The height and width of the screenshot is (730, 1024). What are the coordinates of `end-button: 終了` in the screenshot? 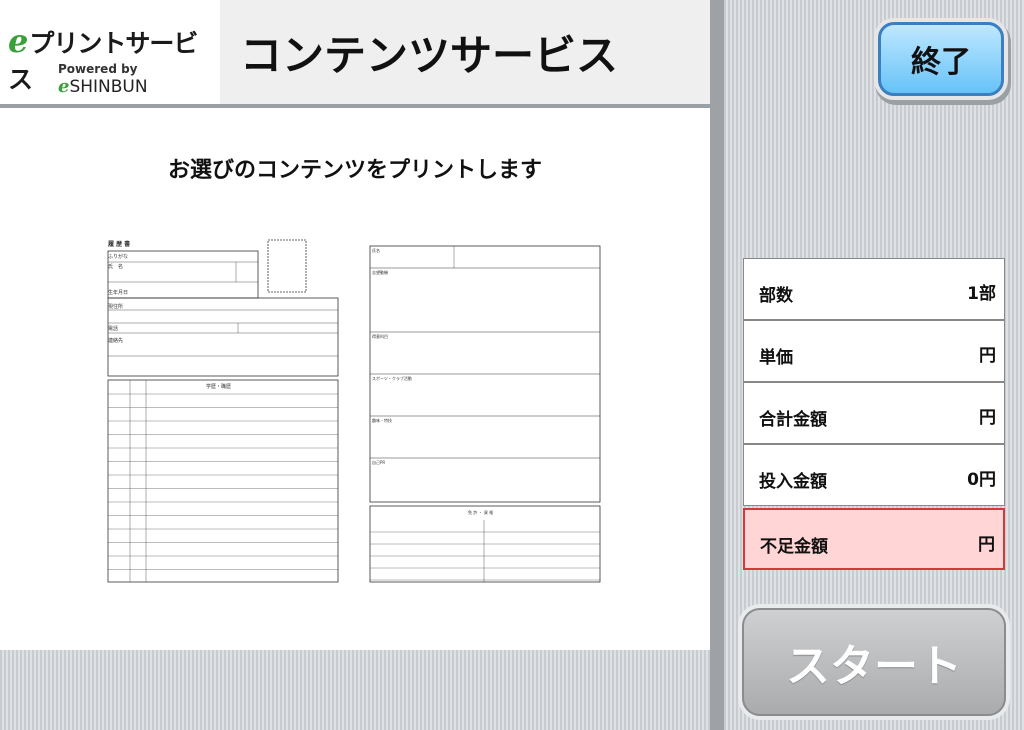 It's located at (941, 59).